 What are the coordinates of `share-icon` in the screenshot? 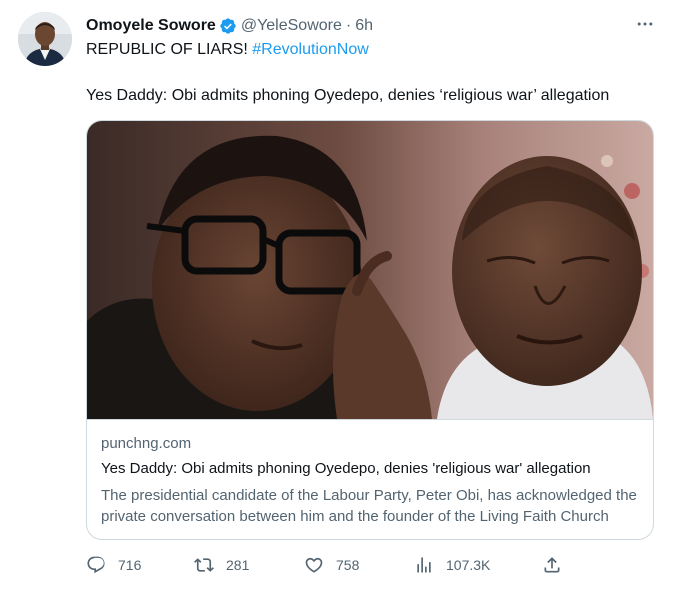 It's located at (552, 565).